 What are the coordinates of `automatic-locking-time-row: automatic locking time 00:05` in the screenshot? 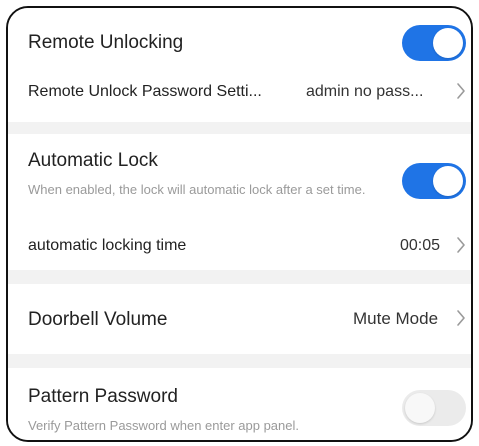 It's located at (239, 246).